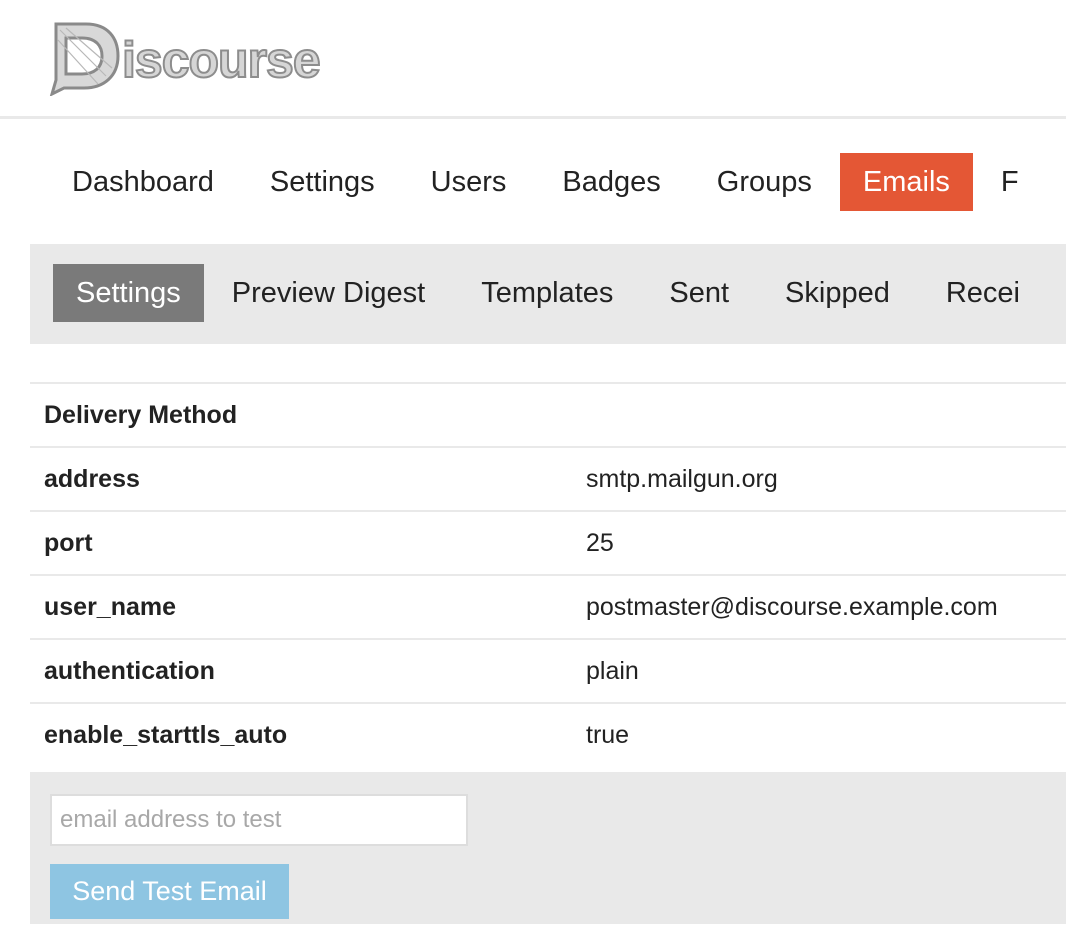  I want to click on site-logo: iscourse, so click(184, 56).